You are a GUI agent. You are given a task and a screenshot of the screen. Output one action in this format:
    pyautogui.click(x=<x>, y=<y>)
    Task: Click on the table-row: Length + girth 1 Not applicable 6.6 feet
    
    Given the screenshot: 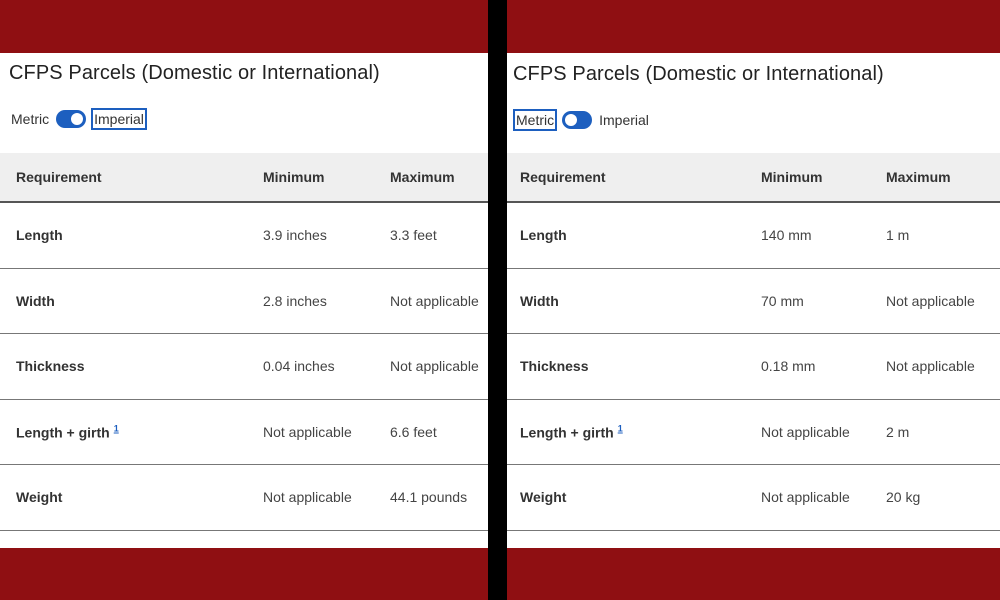 What is the action you would take?
    pyautogui.click(x=244, y=432)
    